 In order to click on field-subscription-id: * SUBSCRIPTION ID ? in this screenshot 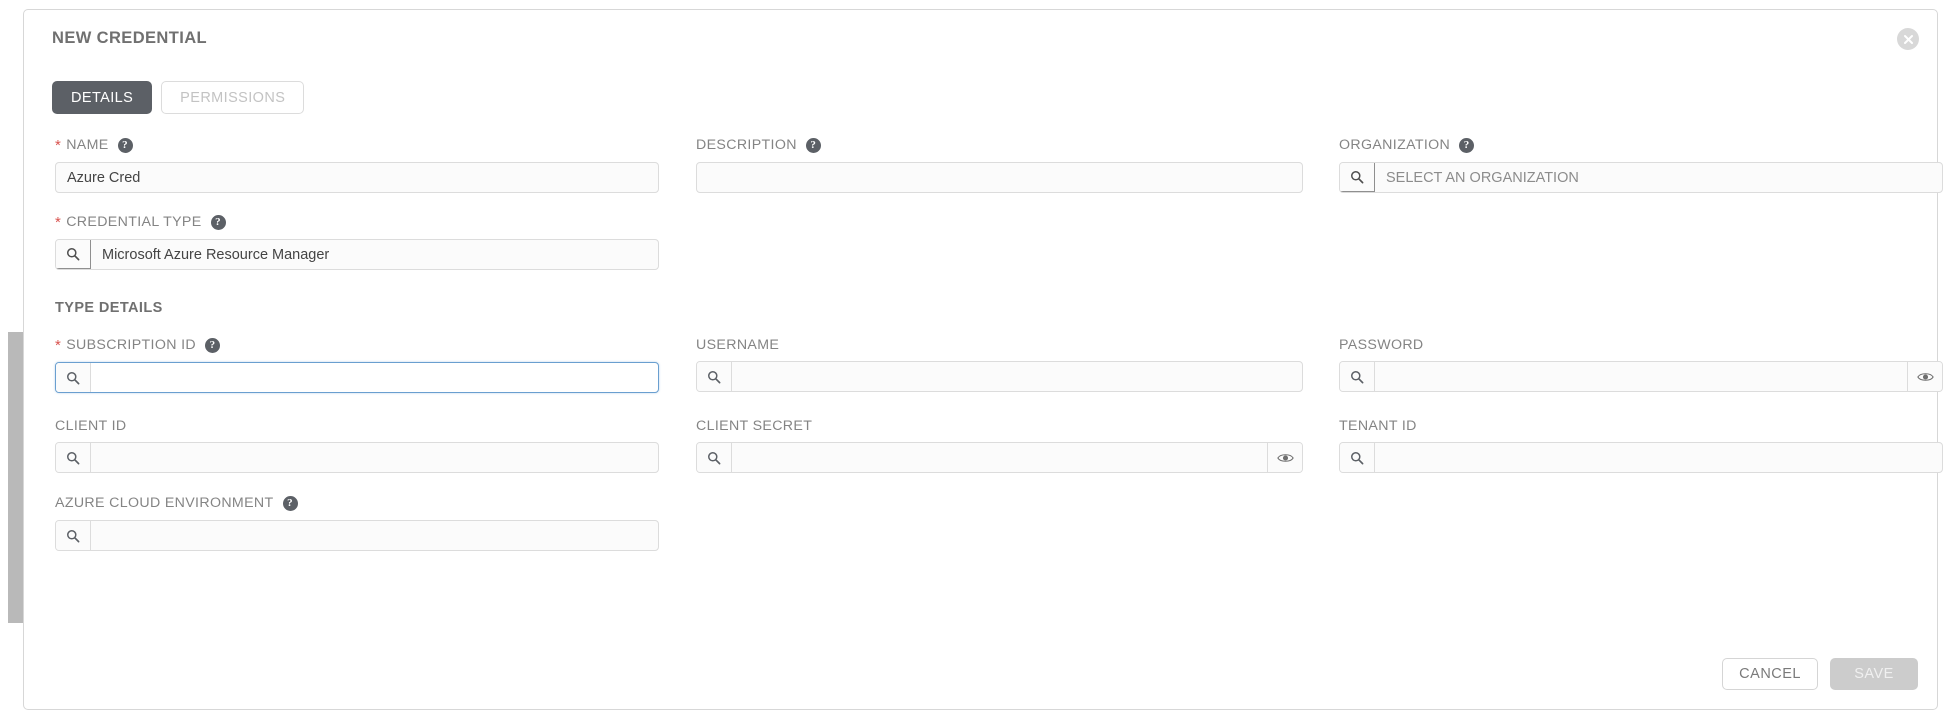, I will do `click(357, 365)`.